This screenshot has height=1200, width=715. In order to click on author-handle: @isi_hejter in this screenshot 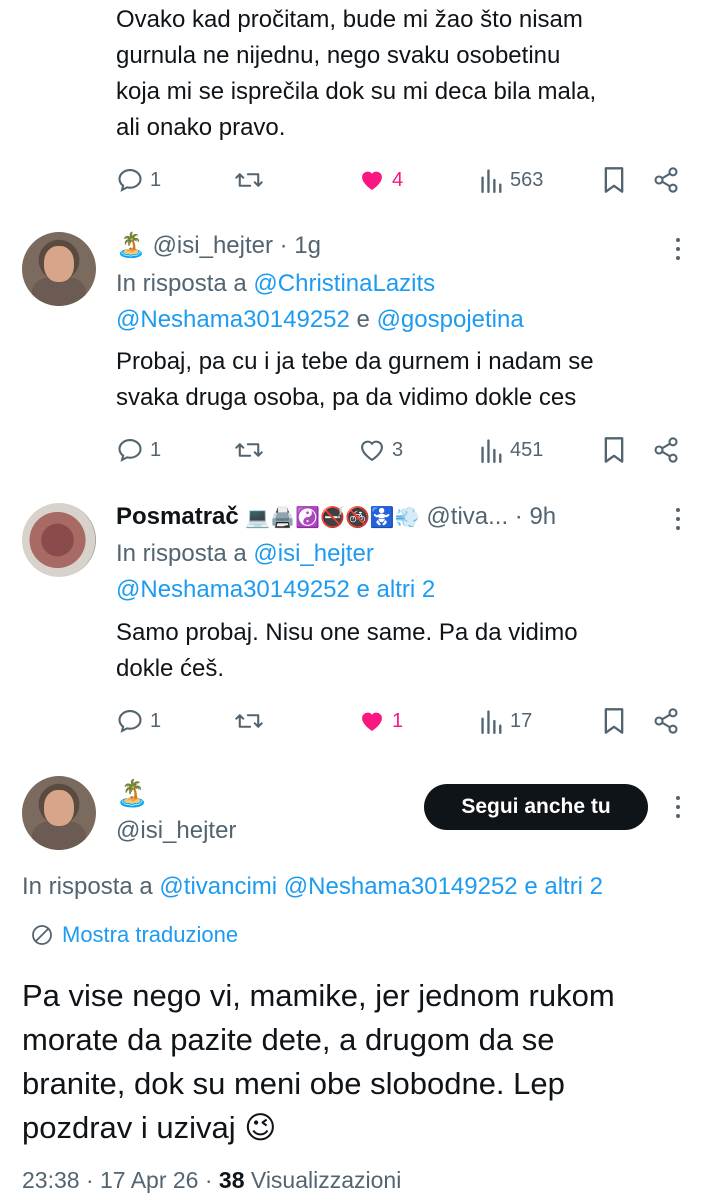, I will do `click(176, 831)`.